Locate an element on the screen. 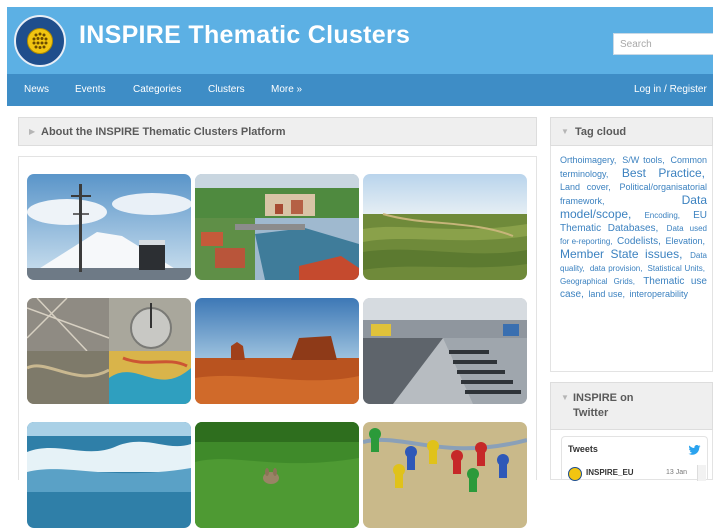 Image resolution: width=713 pixels, height=528 pixels. tag-link: land use, is located at coordinates (606, 294).